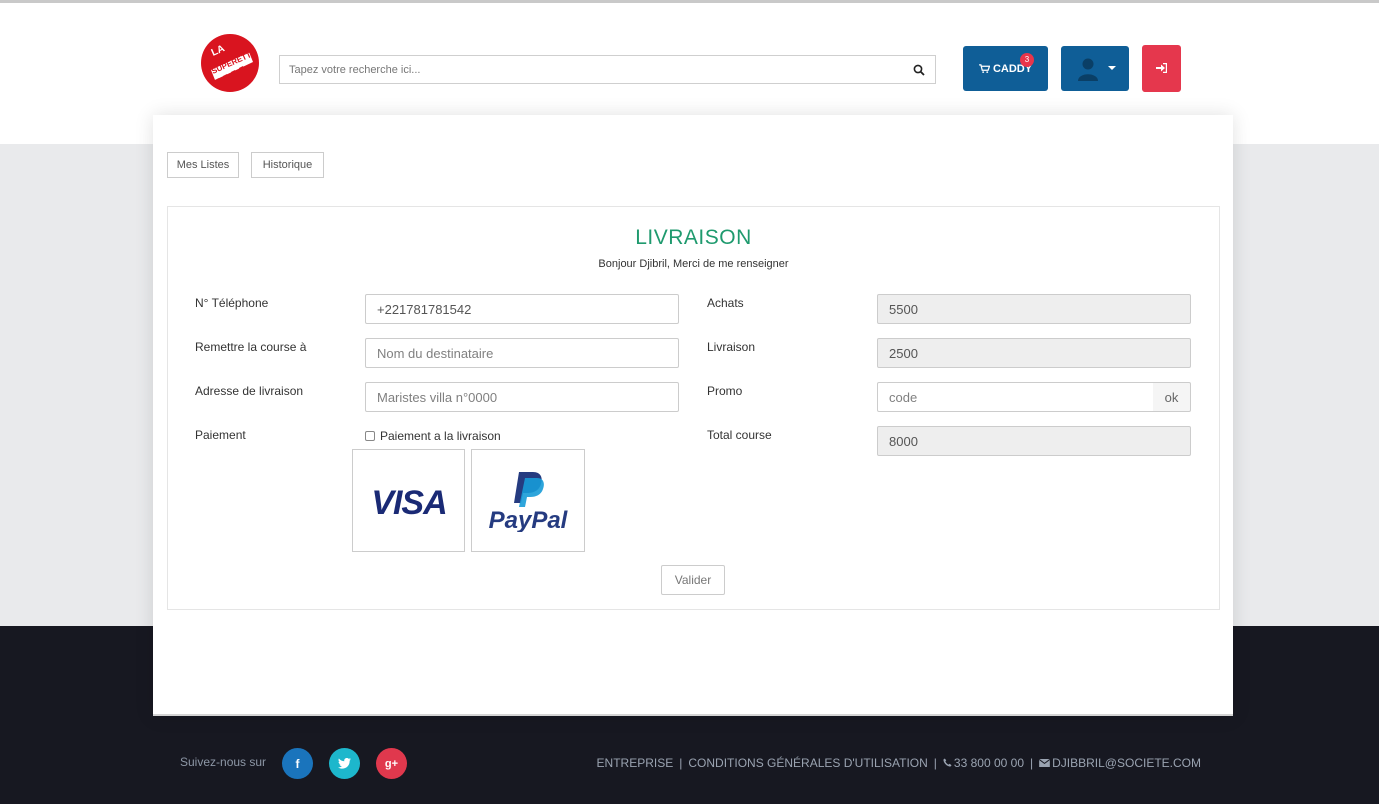  Describe the element at coordinates (522, 353) in the screenshot. I see `recipient-field: Nom du destinataire` at that location.